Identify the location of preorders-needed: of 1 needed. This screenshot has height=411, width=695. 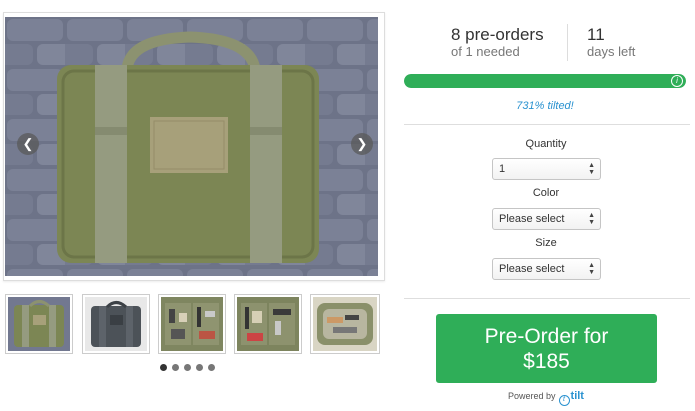
(485, 51).